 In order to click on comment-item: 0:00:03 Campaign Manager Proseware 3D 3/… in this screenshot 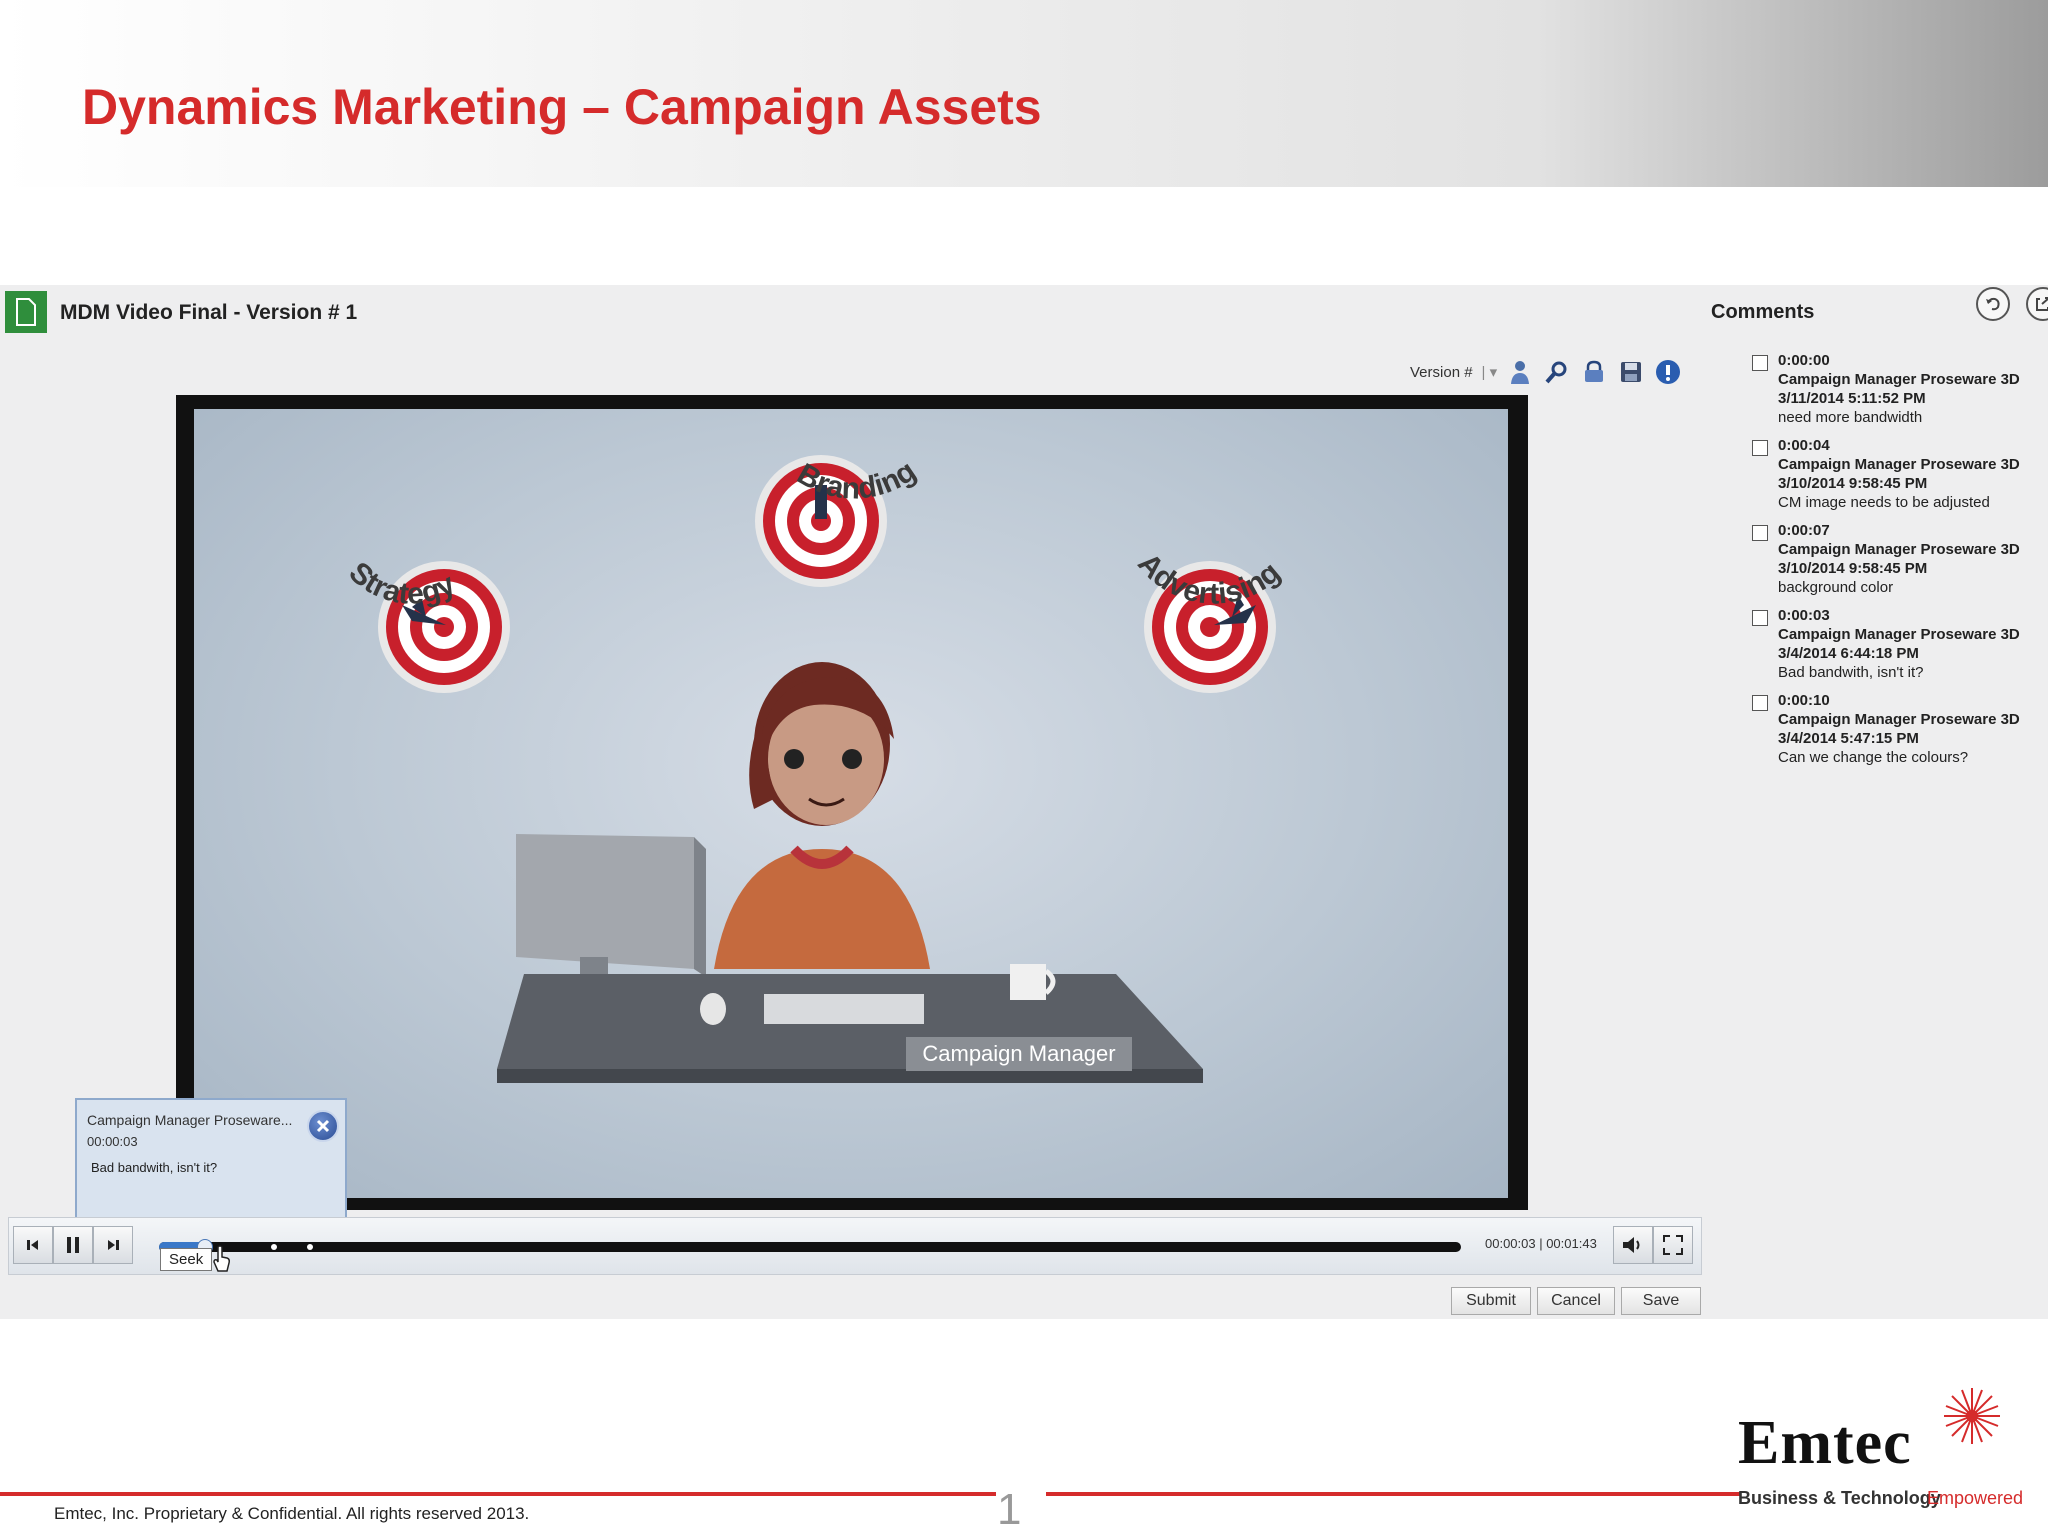, I will do `click(1900, 648)`.